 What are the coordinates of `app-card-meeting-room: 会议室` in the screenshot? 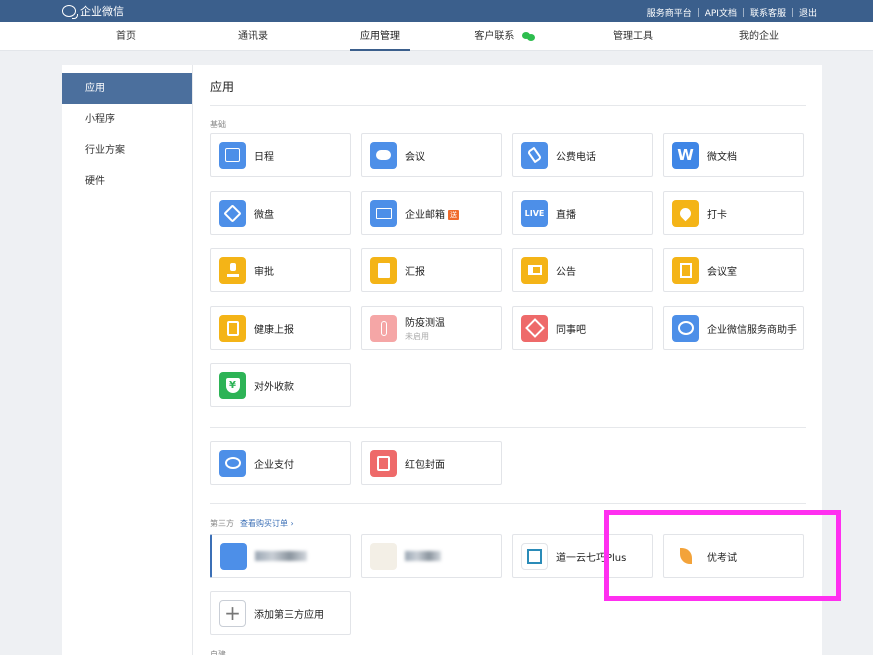 It's located at (733, 270).